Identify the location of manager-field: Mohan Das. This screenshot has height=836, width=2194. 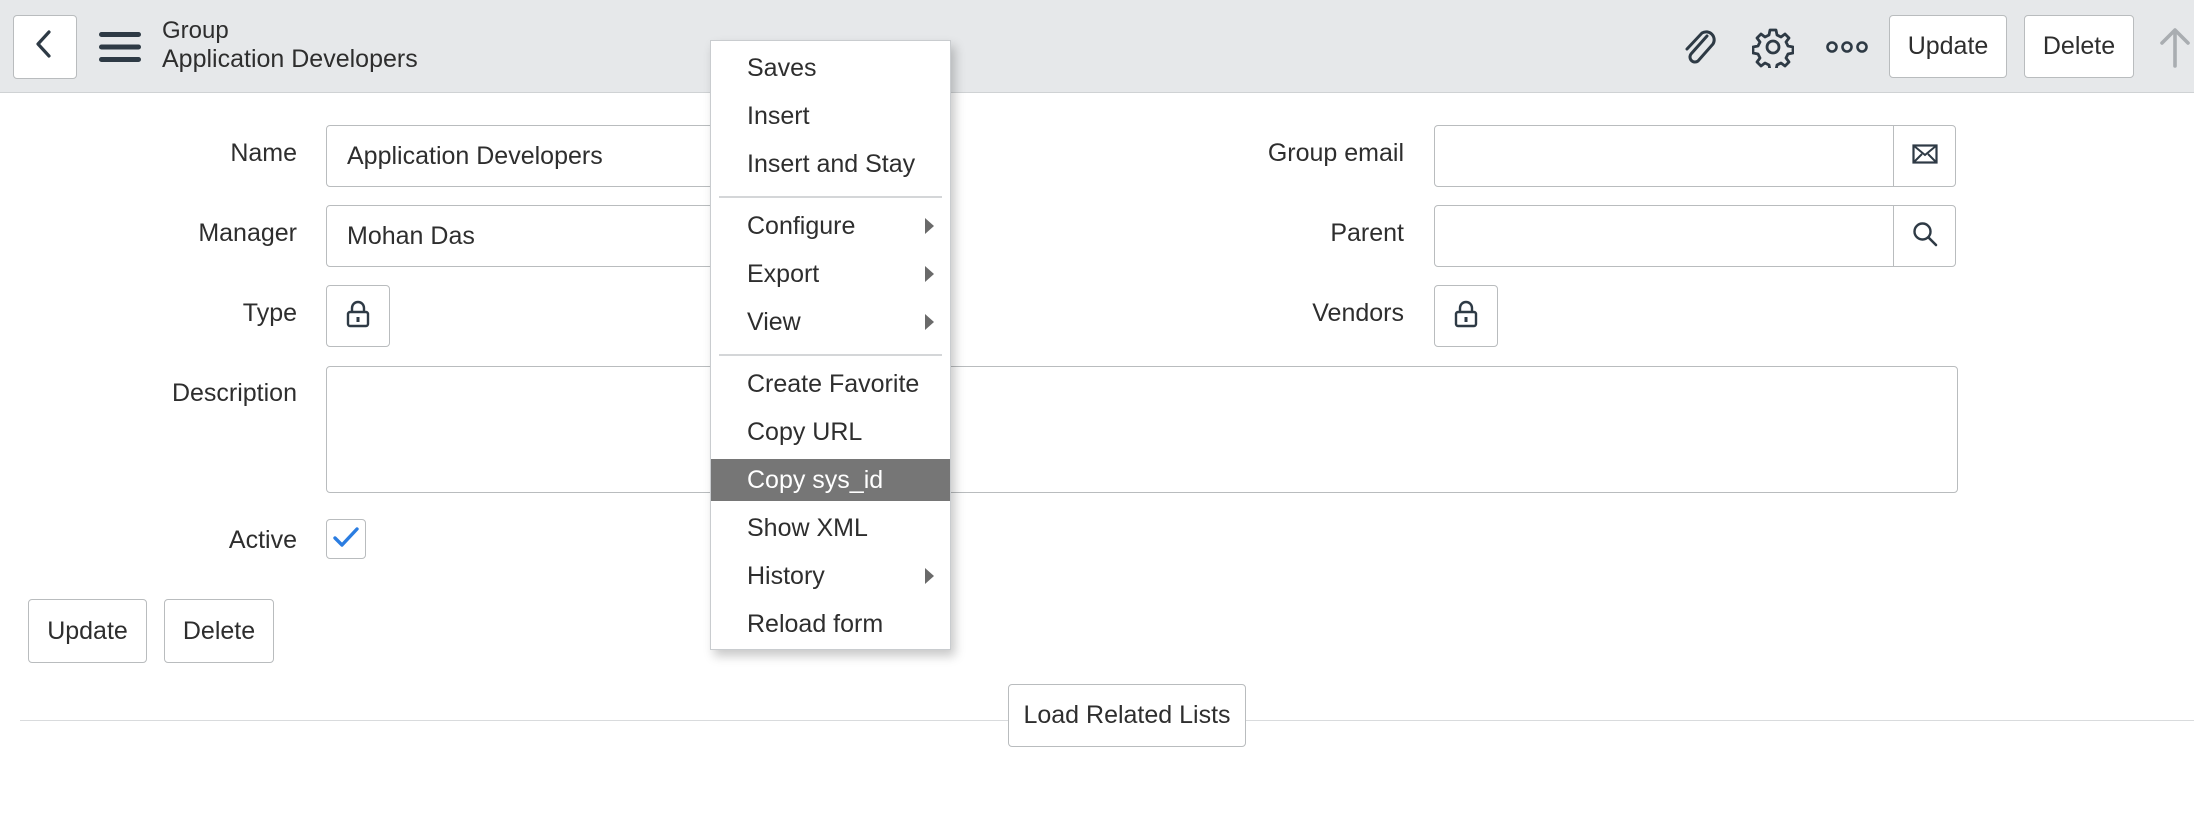
(526, 236).